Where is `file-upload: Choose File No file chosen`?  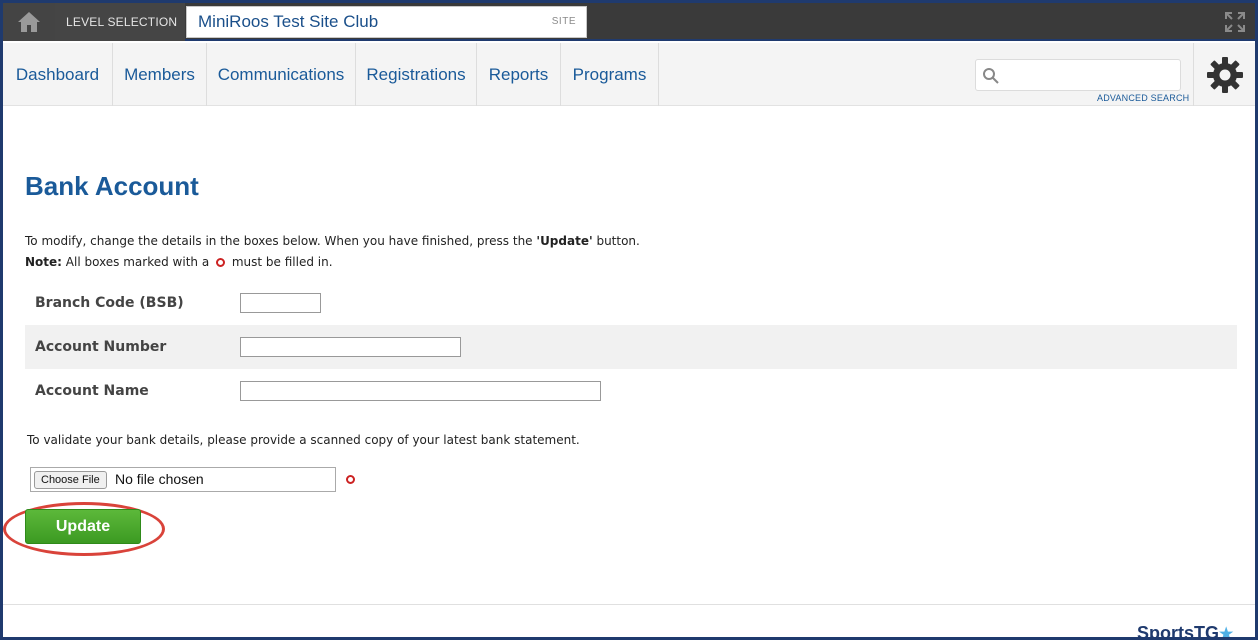 file-upload: Choose File No file chosen is located at coordinates (183, 479).